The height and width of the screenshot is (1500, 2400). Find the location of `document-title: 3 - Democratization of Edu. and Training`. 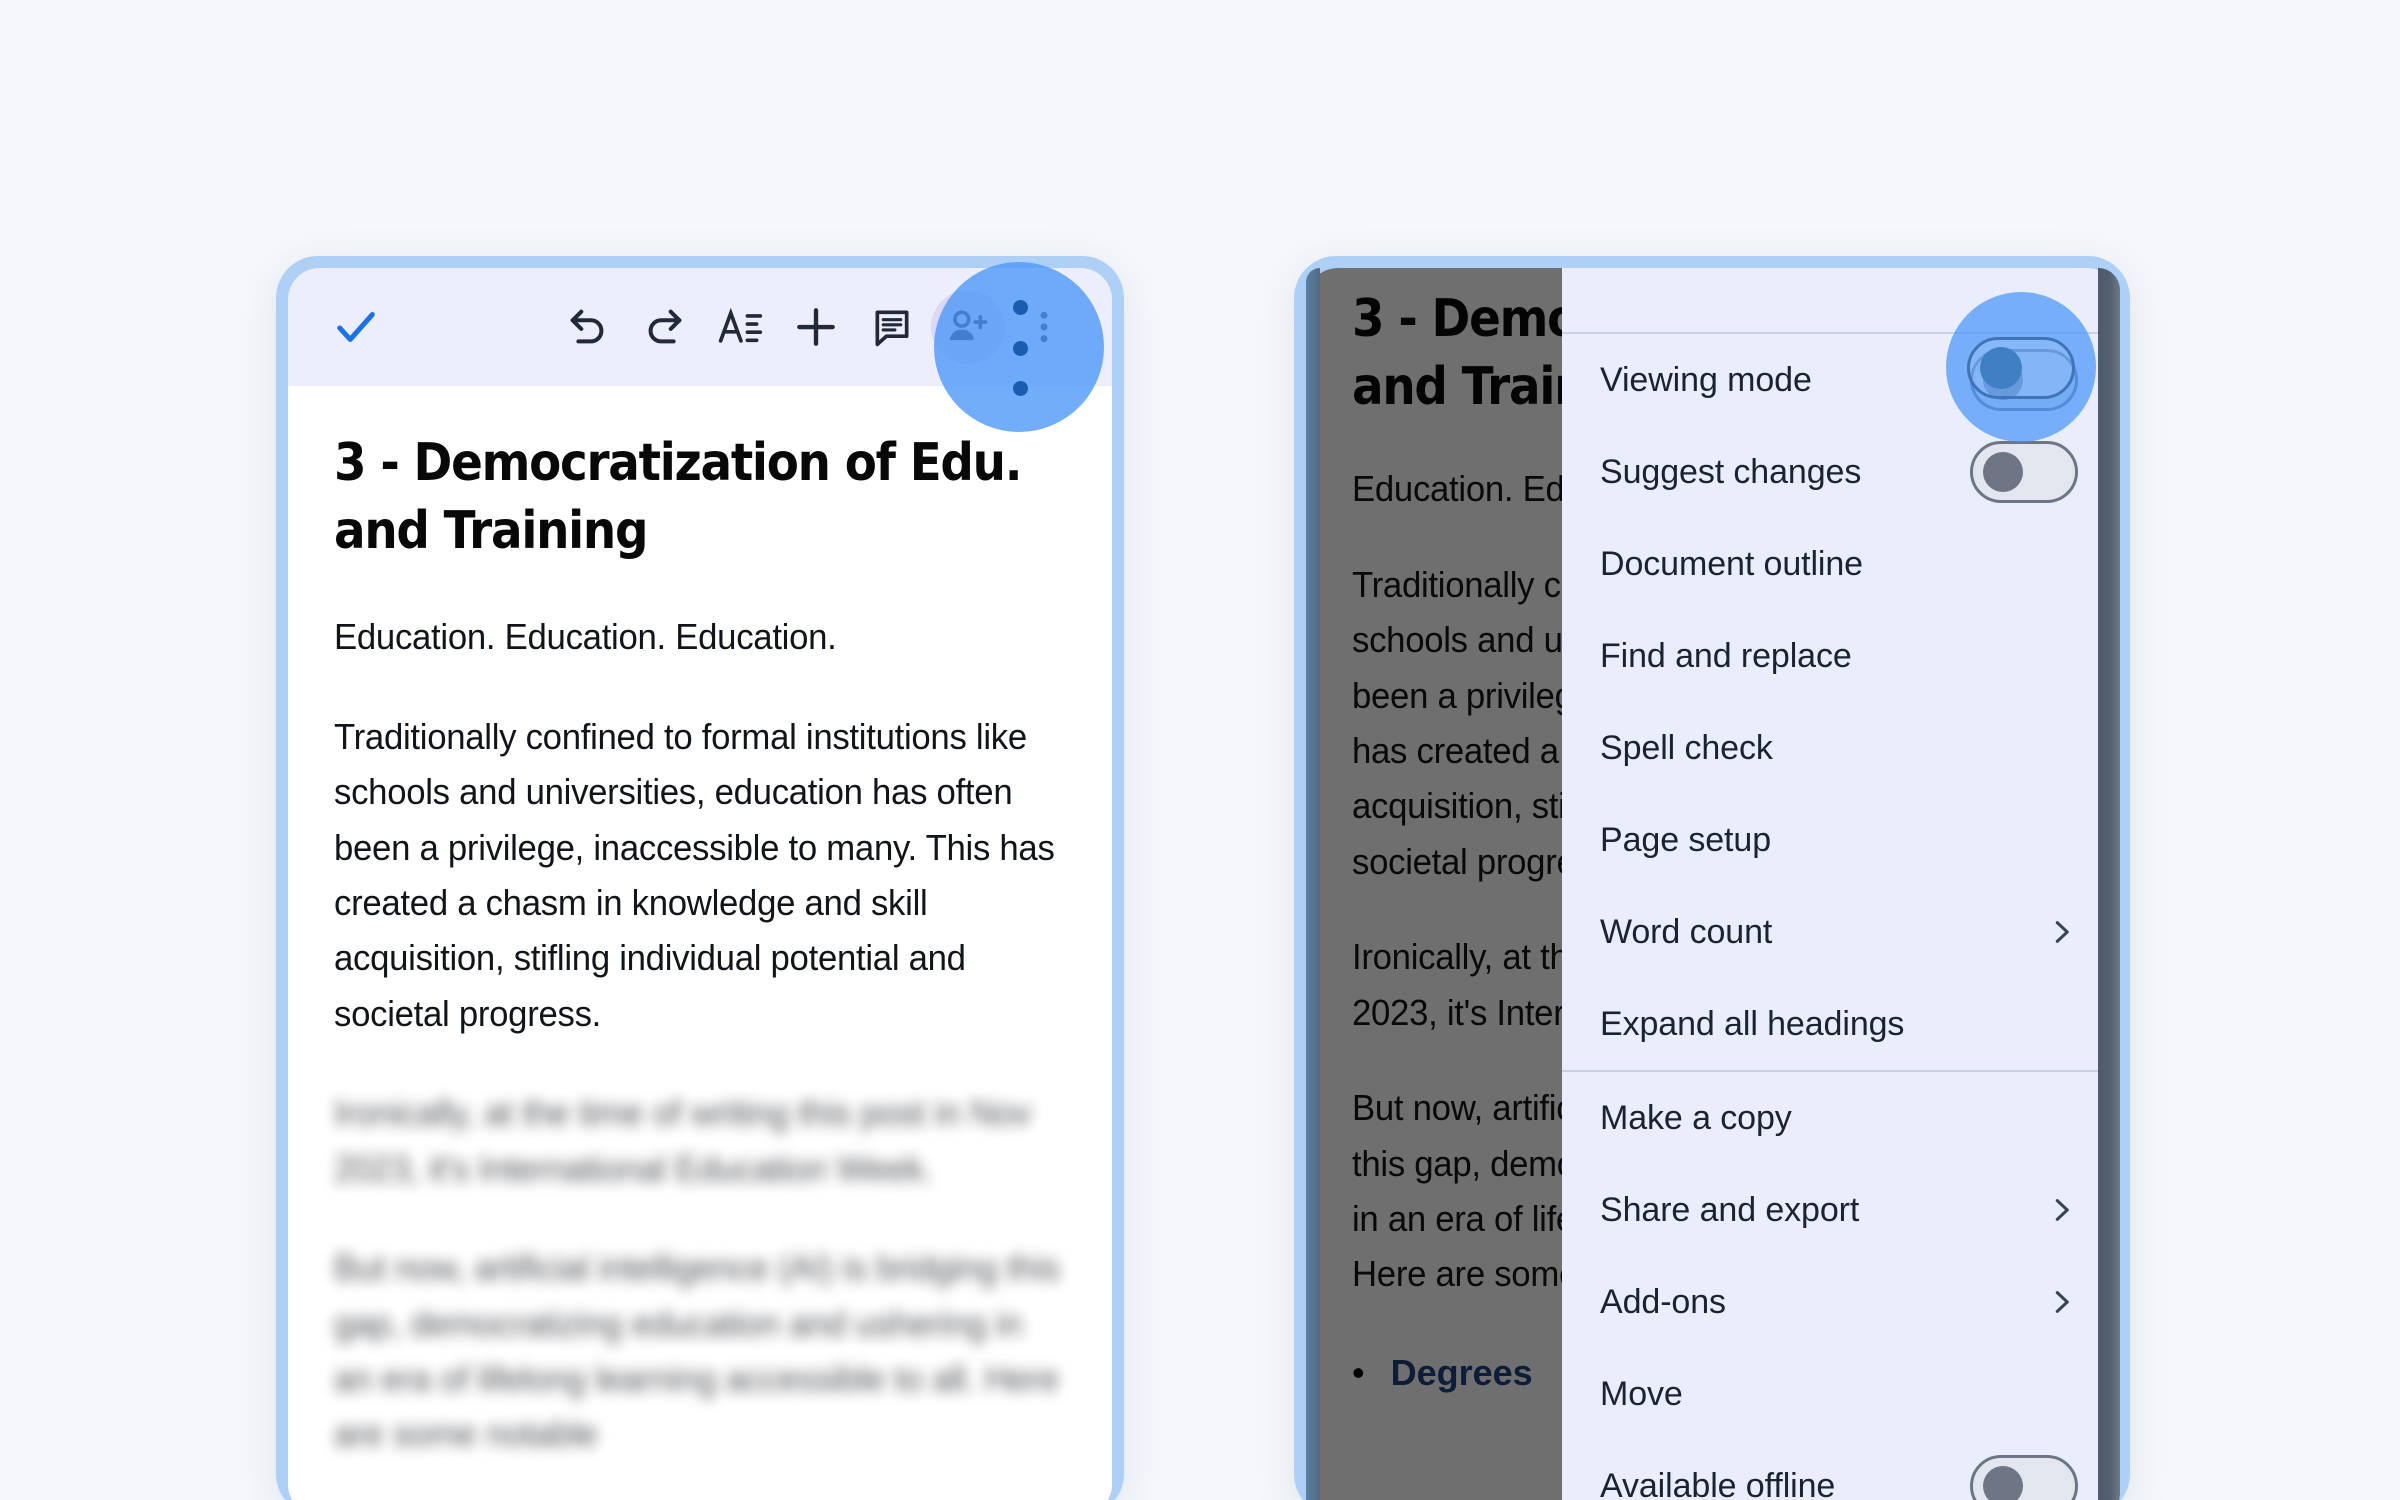

document-title: 3 - Democratization of Edu. and Training is located at coordinates (678, 497).